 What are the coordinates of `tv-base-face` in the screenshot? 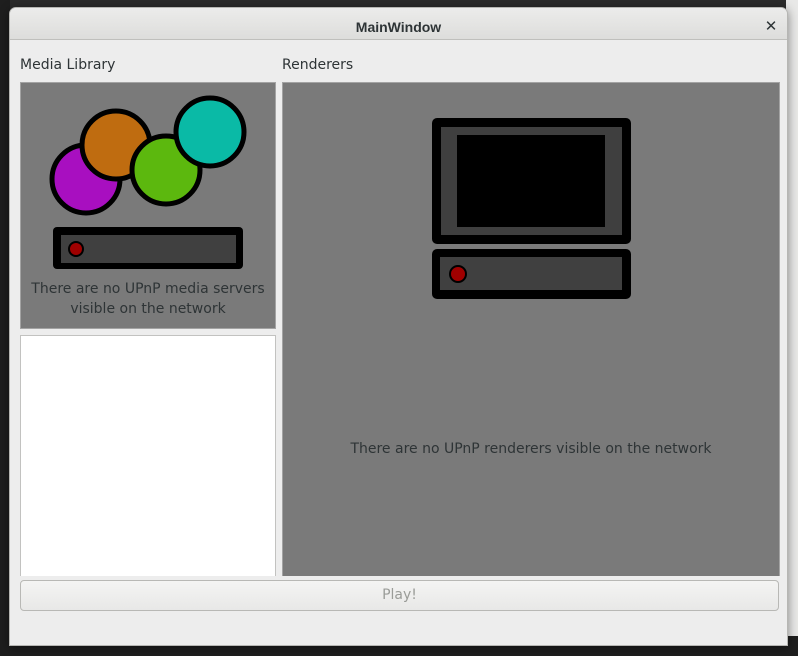 It's located at (531, 273).